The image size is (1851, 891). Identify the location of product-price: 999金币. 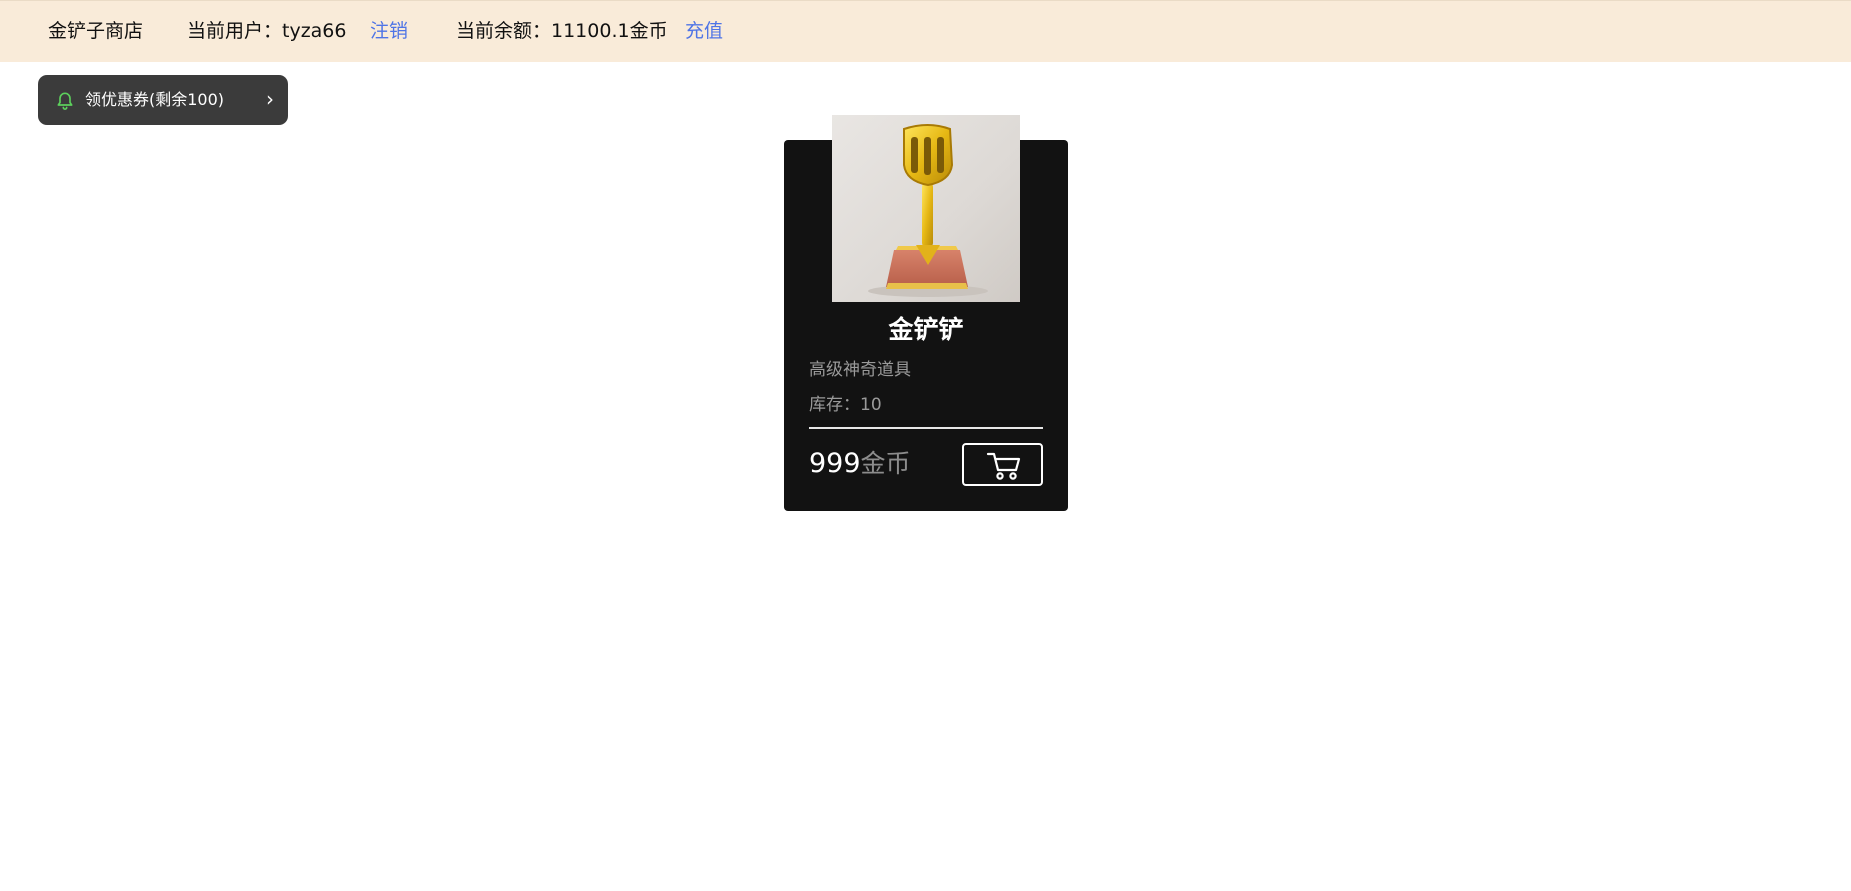
(860, 465).